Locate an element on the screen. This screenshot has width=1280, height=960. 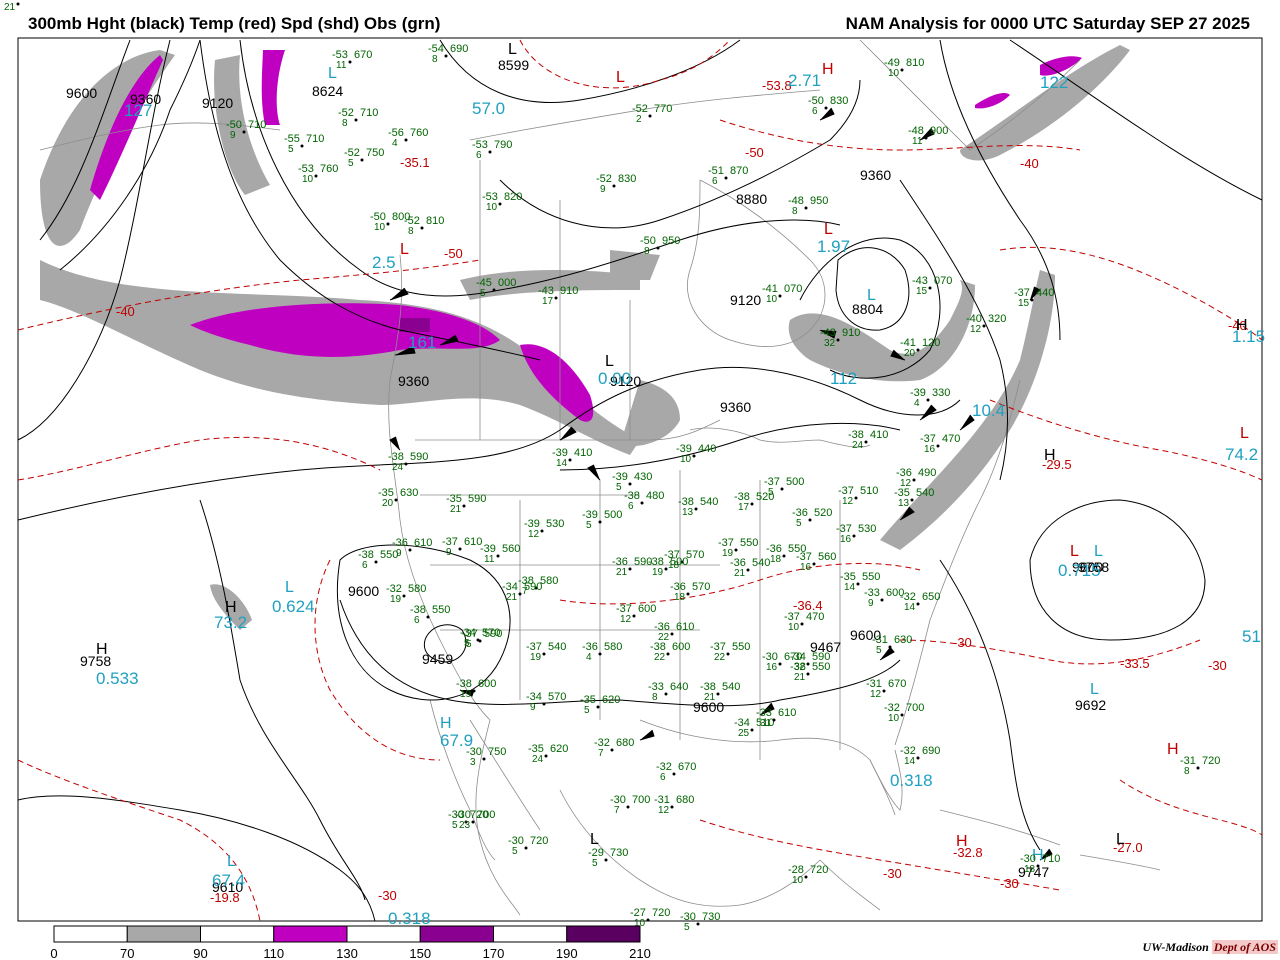
temperature-label: -40 is located at coordinates (125, 311).